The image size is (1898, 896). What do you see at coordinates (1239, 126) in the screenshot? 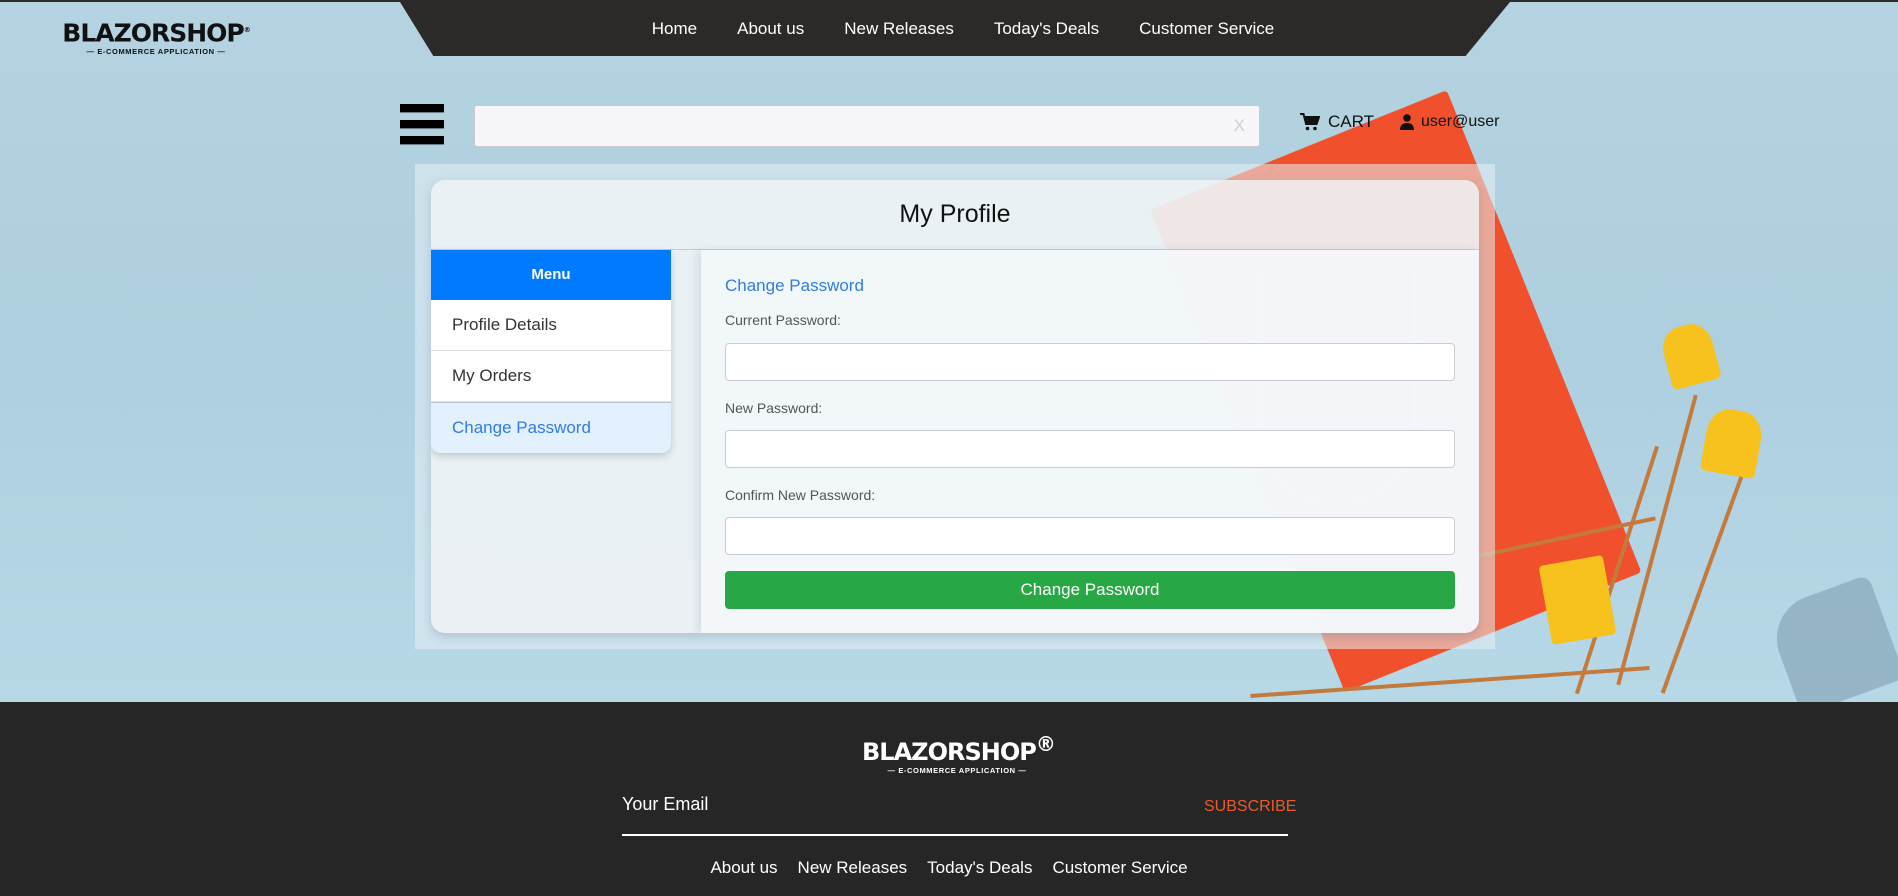
I see `clear-search-icon: X` at bounding box center [1239, 126].